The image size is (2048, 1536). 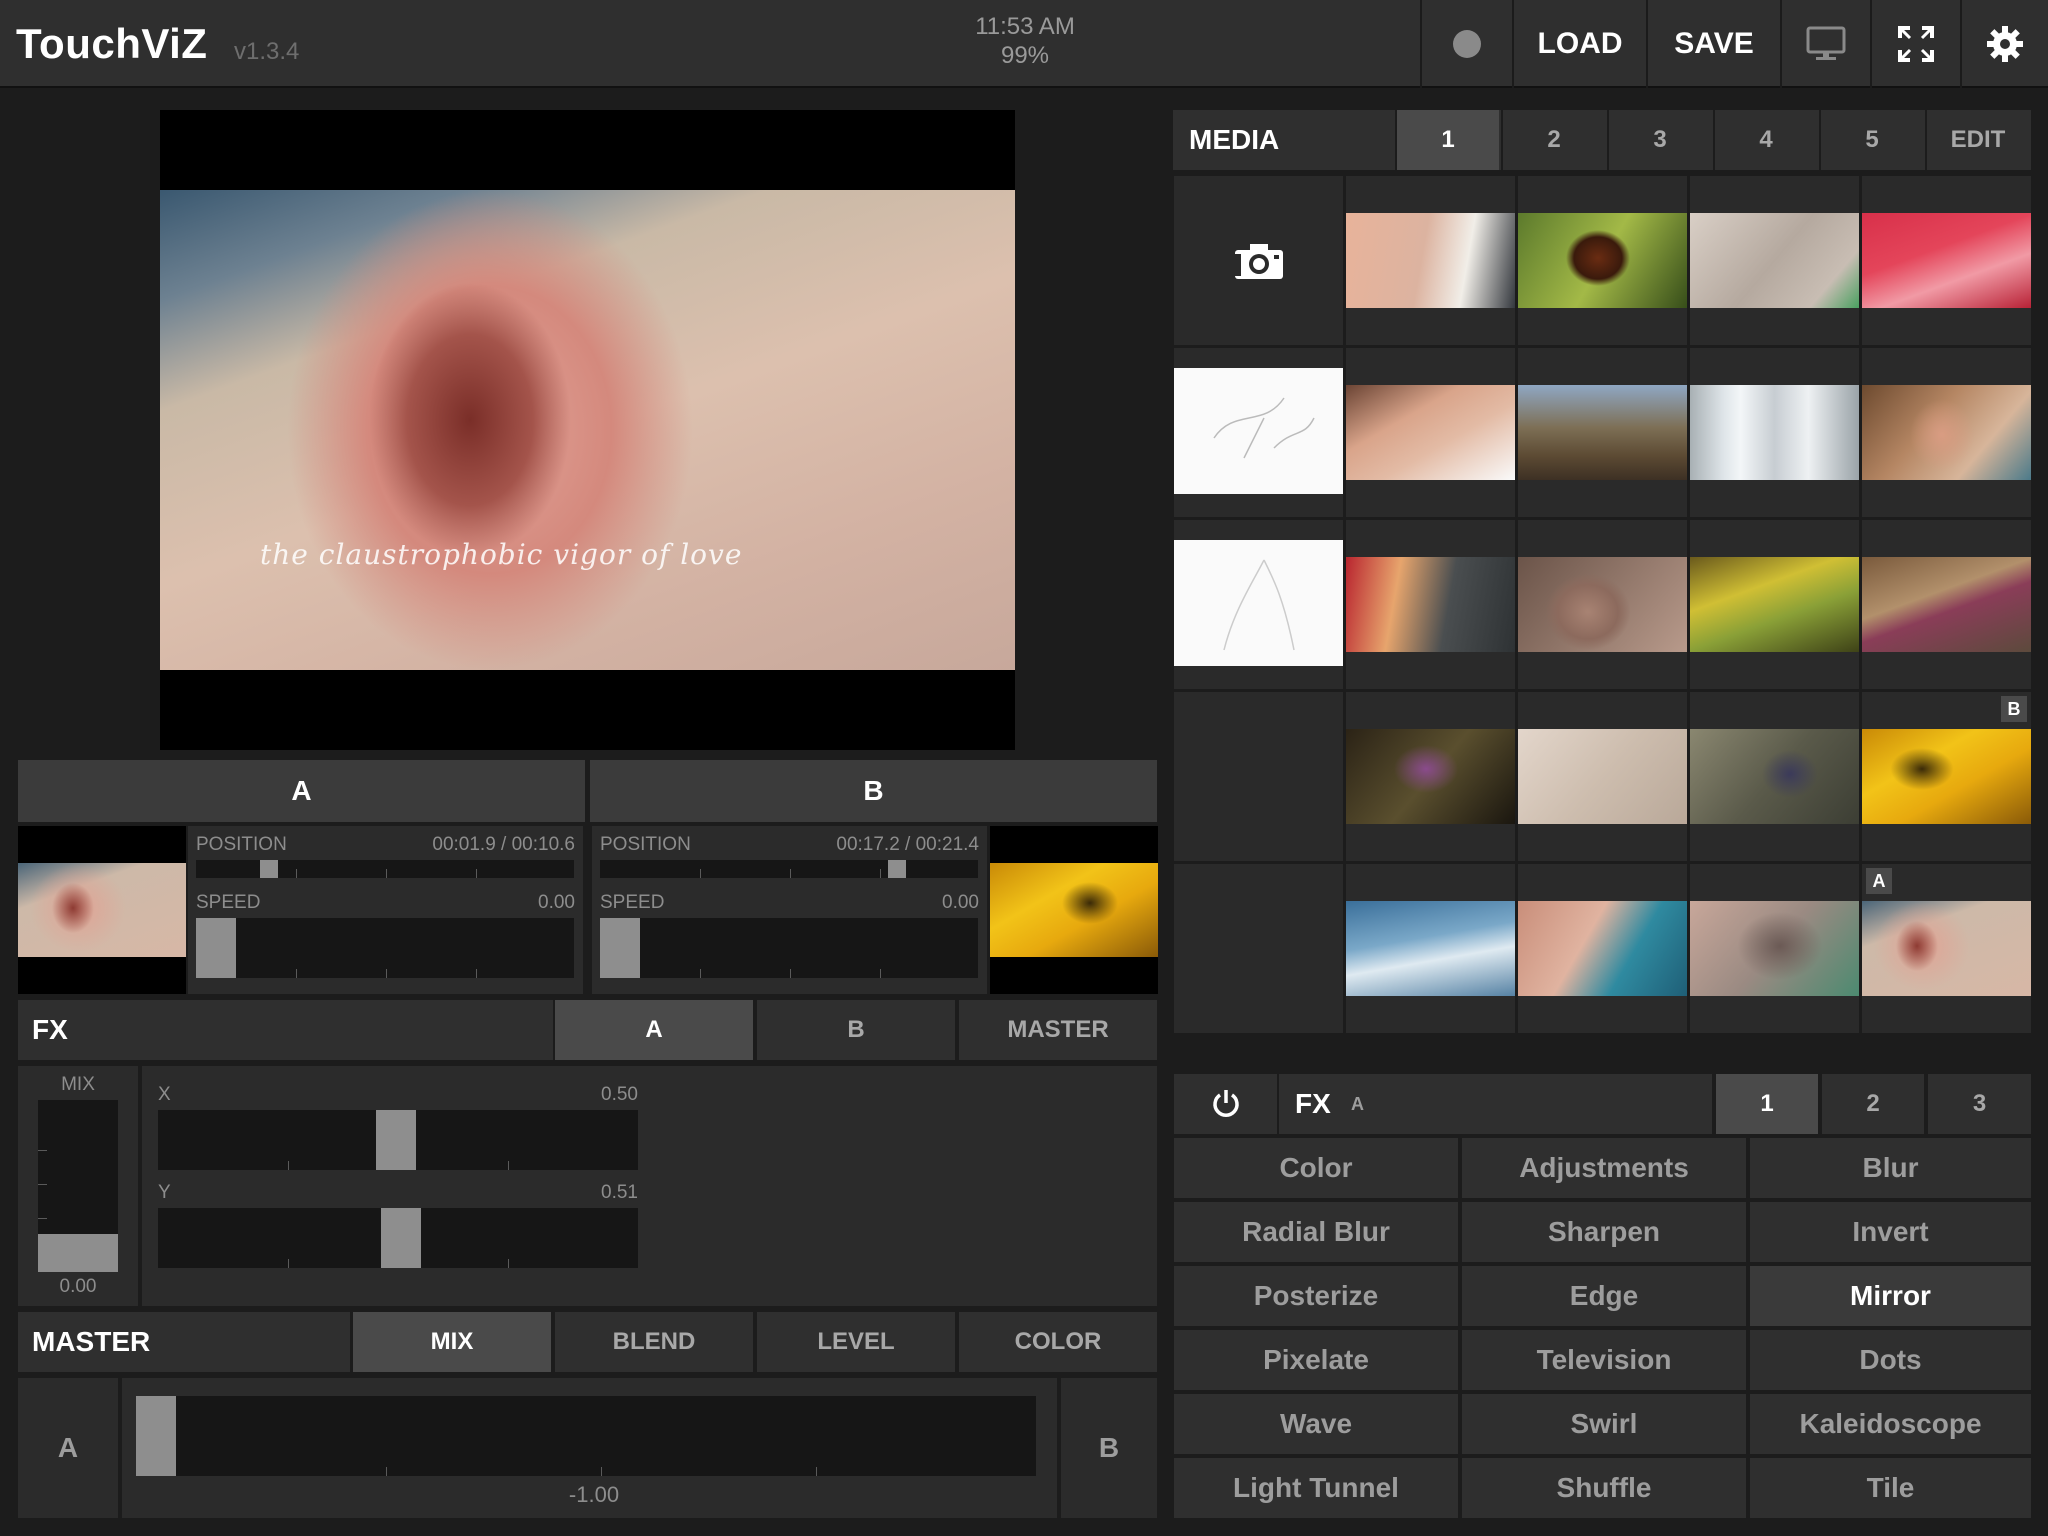 I want to click on media-tab-5: 5, so click(x=1871, y=140).